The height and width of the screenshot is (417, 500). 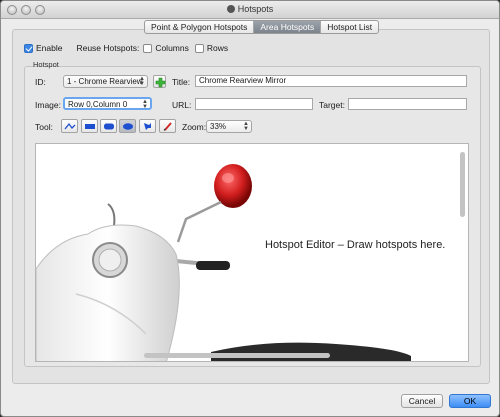 I want to click on ellipse-tool-icon, so click(x=128, y=126).